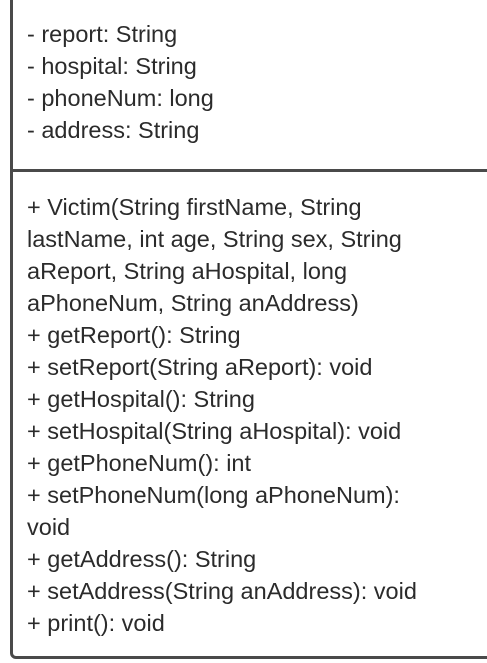  I want to click on method-set-hospital: + setHospital(String aHospital): void, so click(214, 431).